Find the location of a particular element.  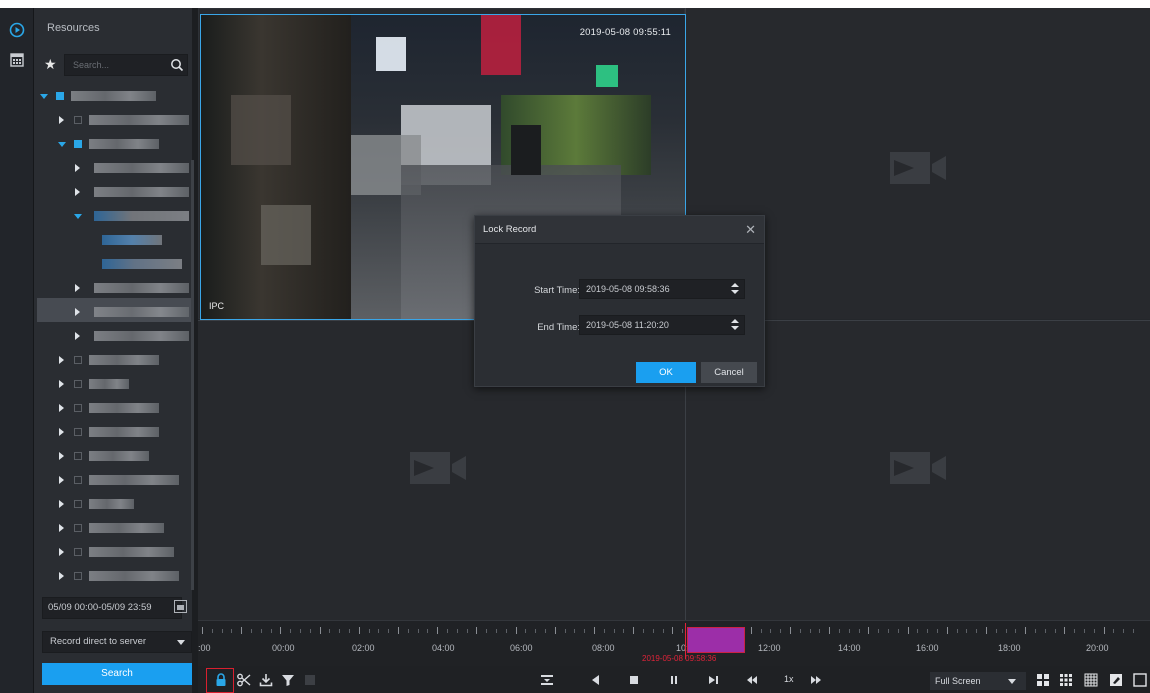

close-icon: ✕ is located at coordinates (750, 229).